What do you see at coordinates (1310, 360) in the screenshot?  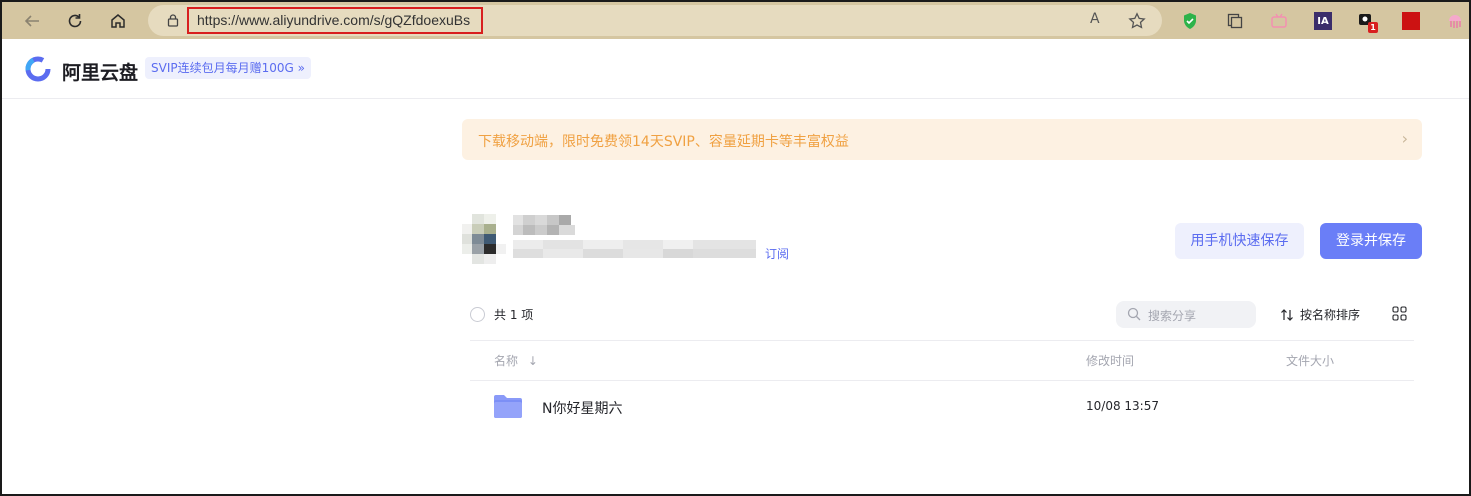 I see `column-size-header: 文件大小` at bounding box center [1310, 360].